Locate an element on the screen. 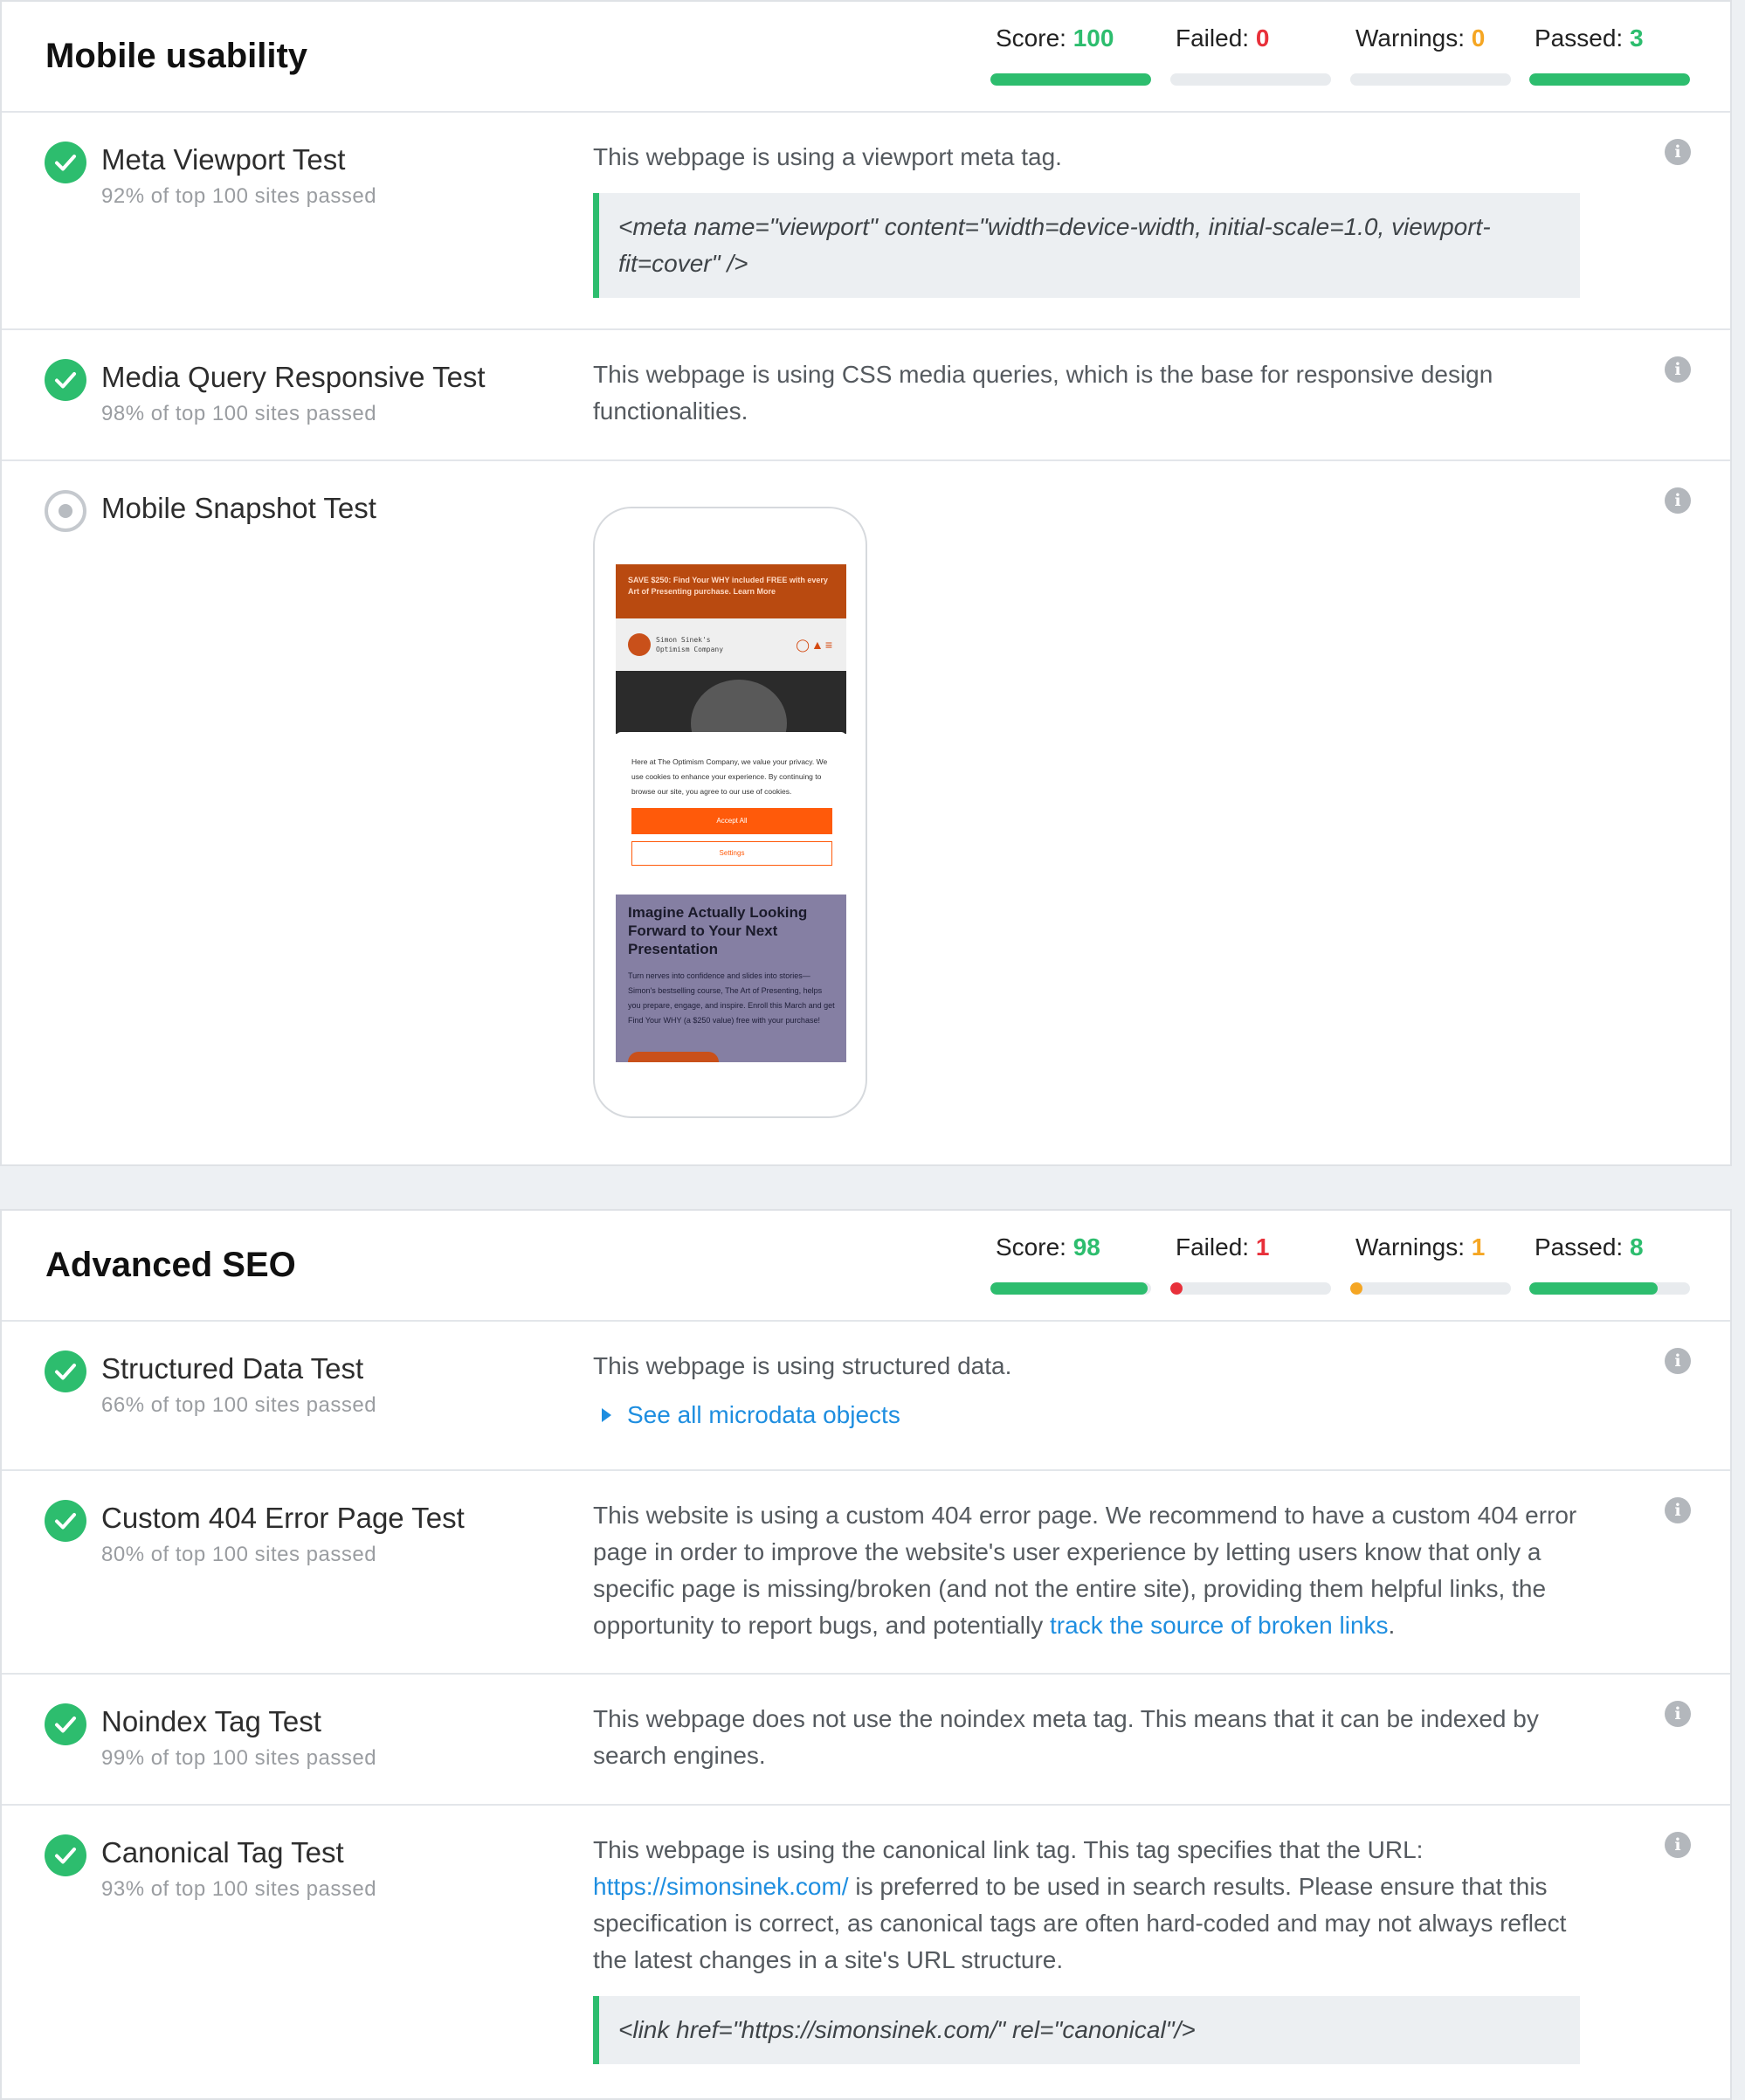 The image size is (1745, 2100). passed-label: Passed: is located at coordinates (1579, 38).